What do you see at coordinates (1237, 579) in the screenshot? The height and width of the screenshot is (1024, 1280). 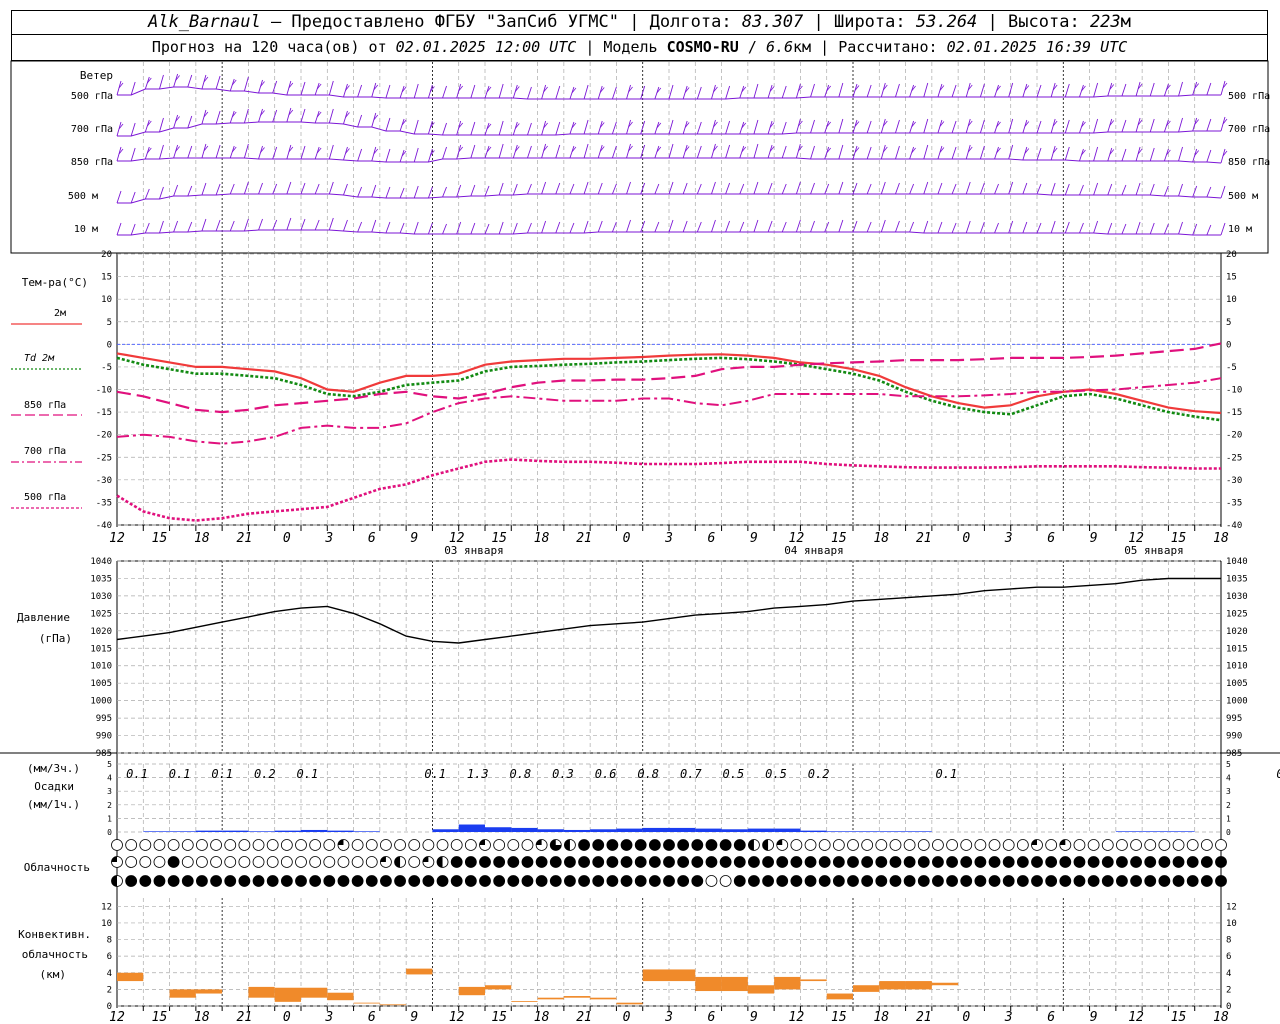 I see `pres-tick-right: 1035` at bounding box center [1237, 579].